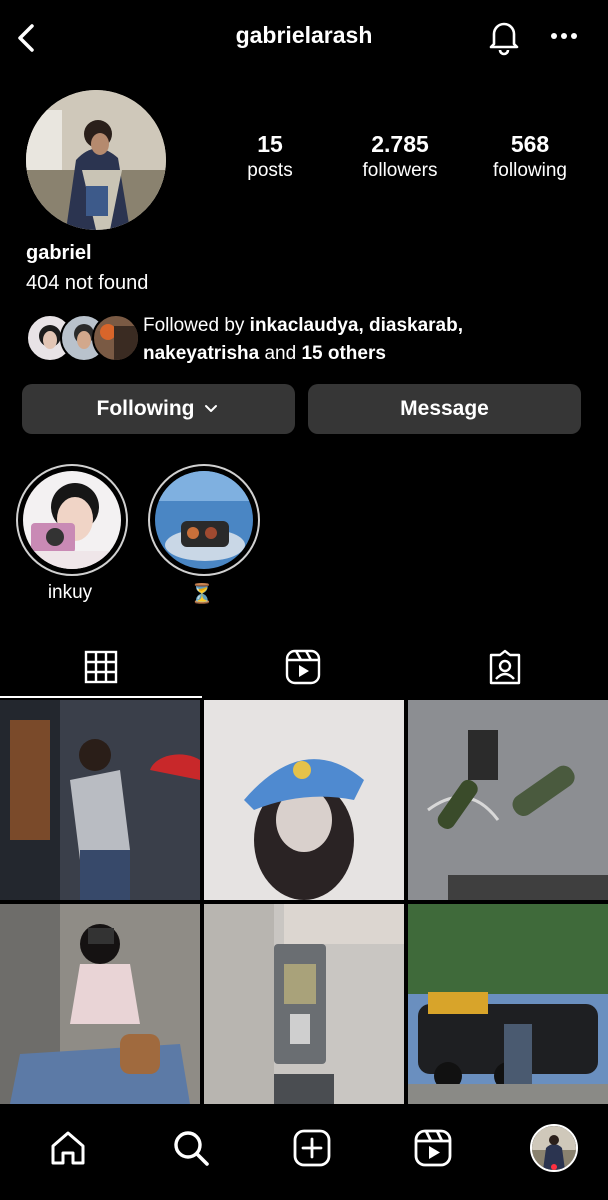 Image resolution: width=608 pixels, height=1200 pixels. Describe the element at coordinates (343, 353) in the screenshot. I see `mutual-others: 15 others` at that location.